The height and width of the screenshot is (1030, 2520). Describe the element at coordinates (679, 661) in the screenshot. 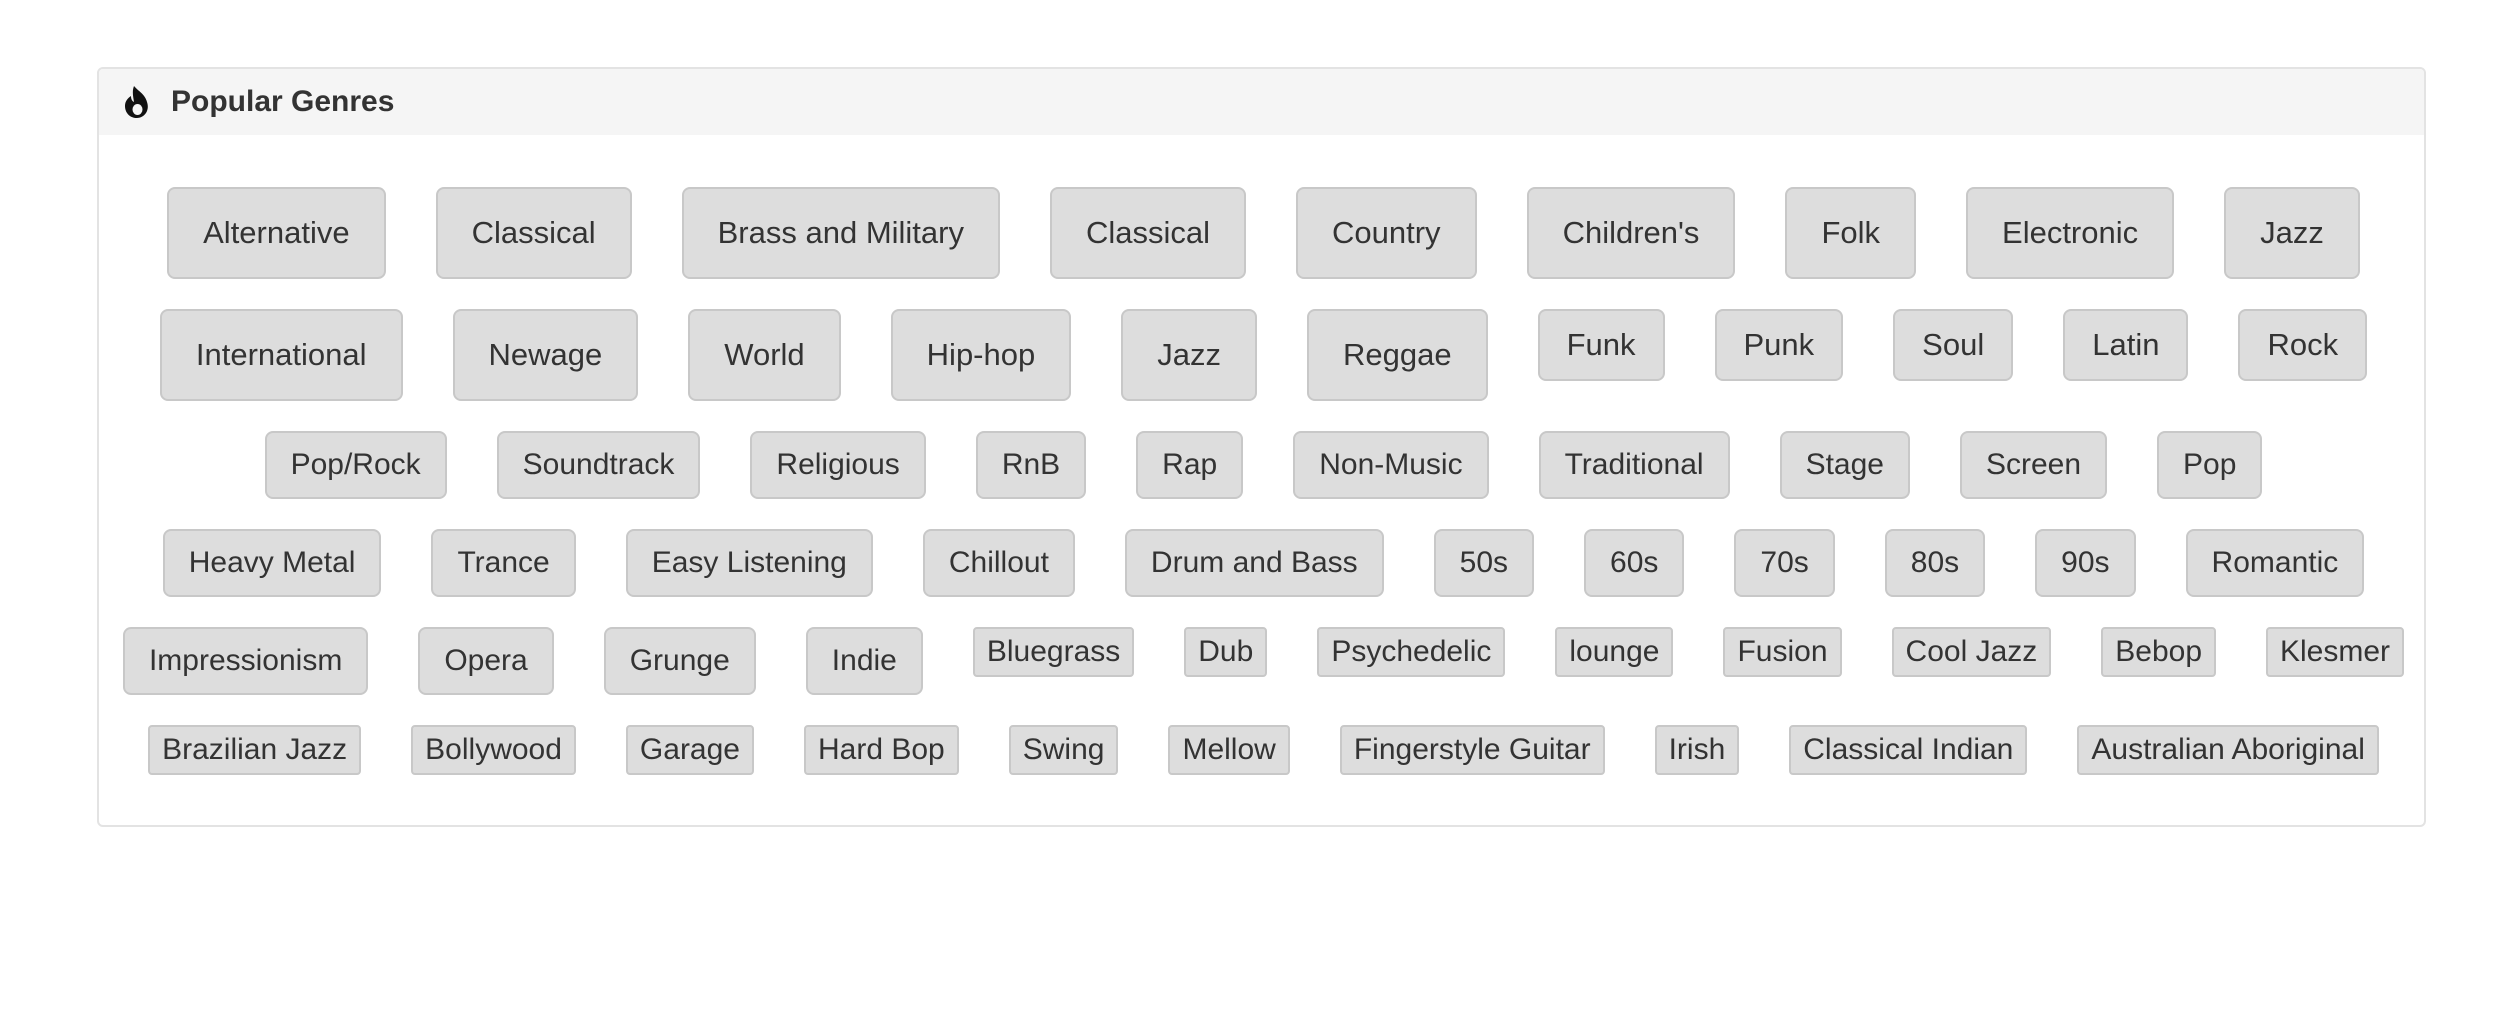

I see `genre-tag: Grunge` at that location.